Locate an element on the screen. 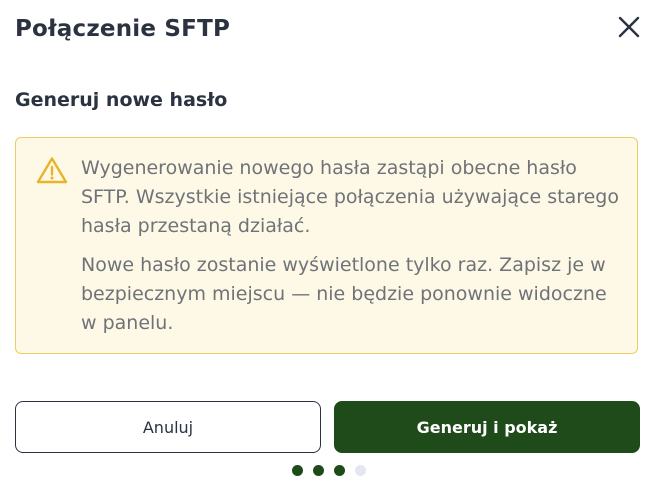 This screenshot has width=653, height=487. close-button is located at coordinates (629, 27).